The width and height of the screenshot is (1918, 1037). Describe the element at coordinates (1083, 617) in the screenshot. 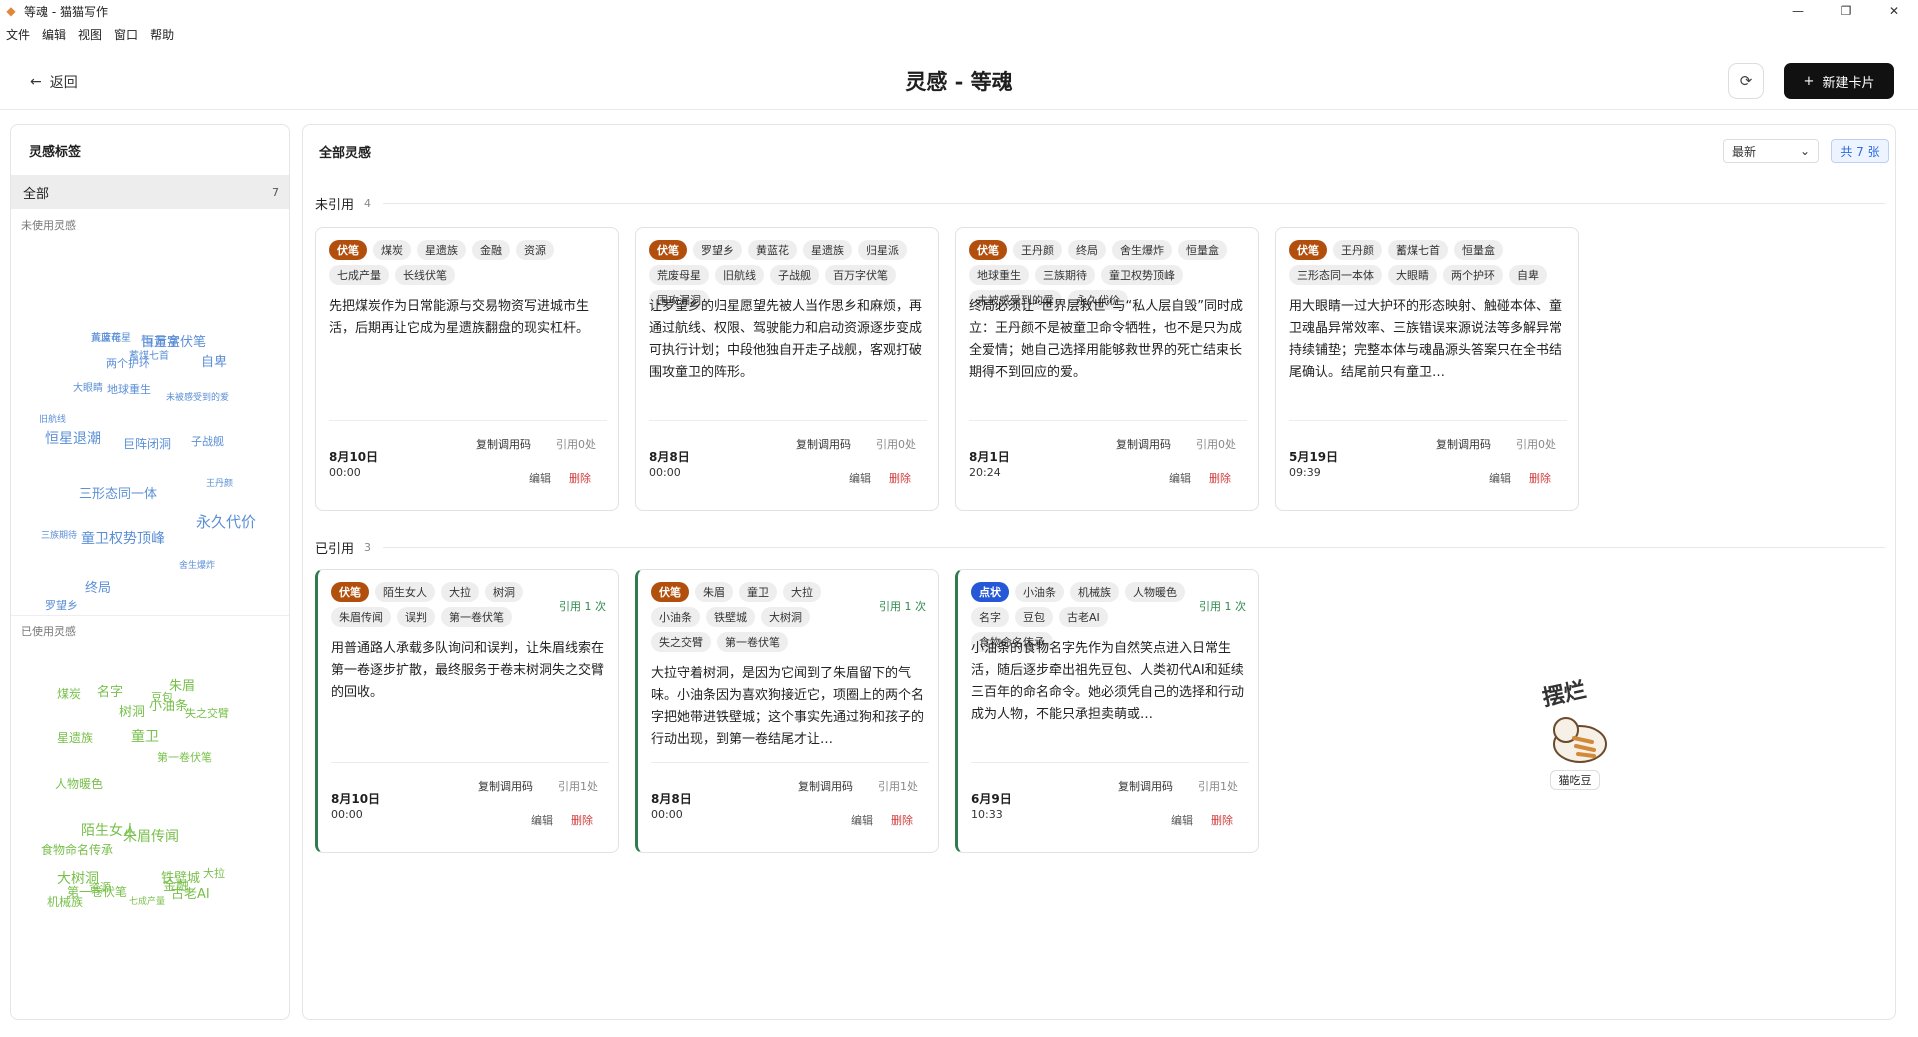

I see `card-tag: 古老AI` at that location.